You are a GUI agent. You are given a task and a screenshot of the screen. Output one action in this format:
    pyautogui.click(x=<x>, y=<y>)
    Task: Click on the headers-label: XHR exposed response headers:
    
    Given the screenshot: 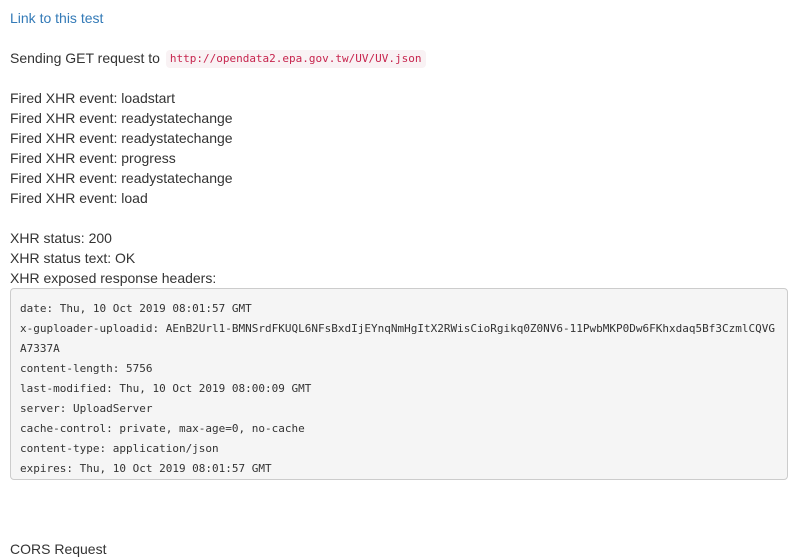 What is the action you would take?
    pyautogui.click(x=113, y=278)
    